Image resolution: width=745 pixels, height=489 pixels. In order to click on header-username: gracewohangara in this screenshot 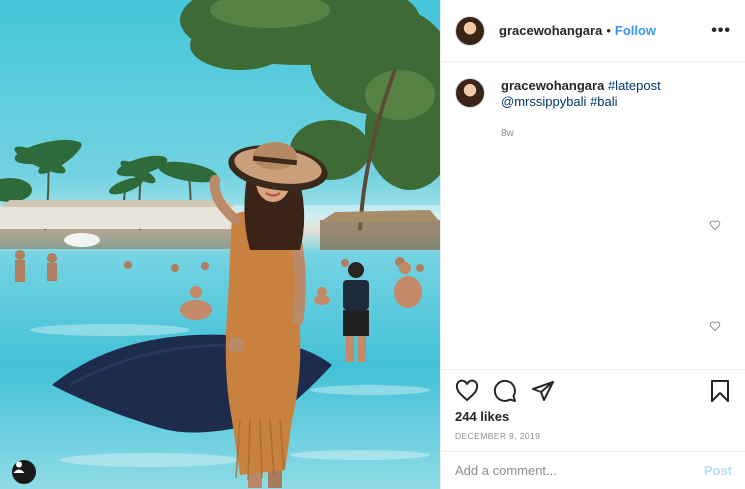, I will do `click(550, 30)`.